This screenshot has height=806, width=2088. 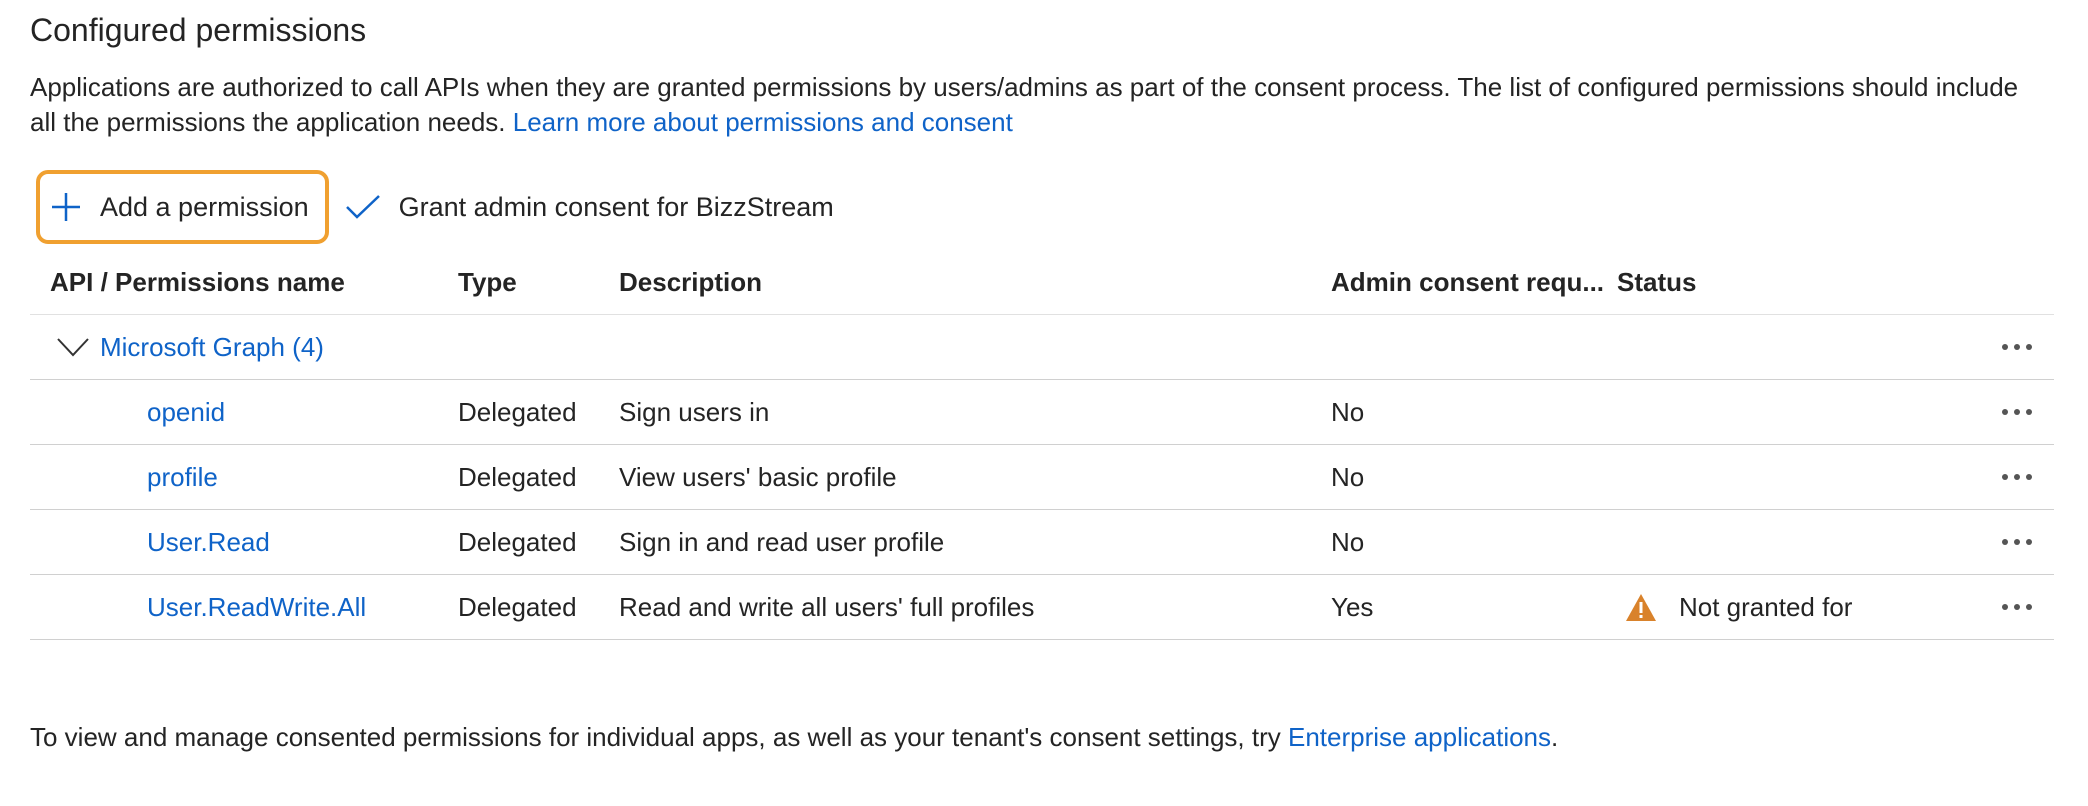 I want to click on description-cell: Sign users in, so click(x=694, y=411).